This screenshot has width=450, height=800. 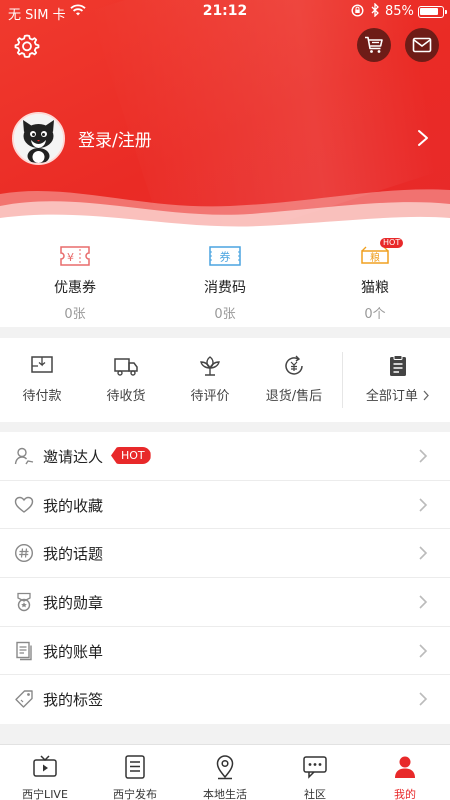 What do you see at coordinates (225, 505) in the screenshot?
I see `menu-item-favorites: 我的收藏` at bounding box center [225, 505].